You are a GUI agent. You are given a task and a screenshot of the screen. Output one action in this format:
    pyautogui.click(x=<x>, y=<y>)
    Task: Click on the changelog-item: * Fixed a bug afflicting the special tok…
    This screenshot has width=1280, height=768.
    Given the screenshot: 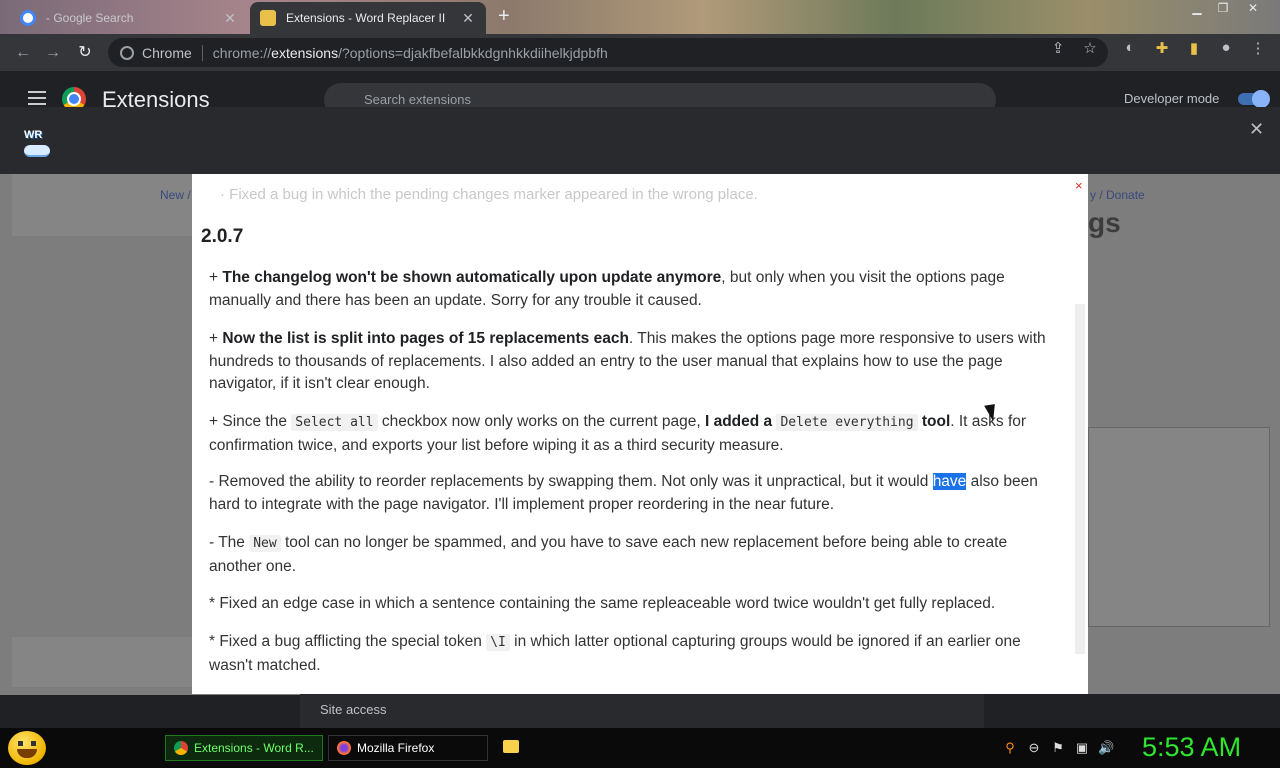 What is the action you would take?
    pyautogui.click(x=615, y=653)
    